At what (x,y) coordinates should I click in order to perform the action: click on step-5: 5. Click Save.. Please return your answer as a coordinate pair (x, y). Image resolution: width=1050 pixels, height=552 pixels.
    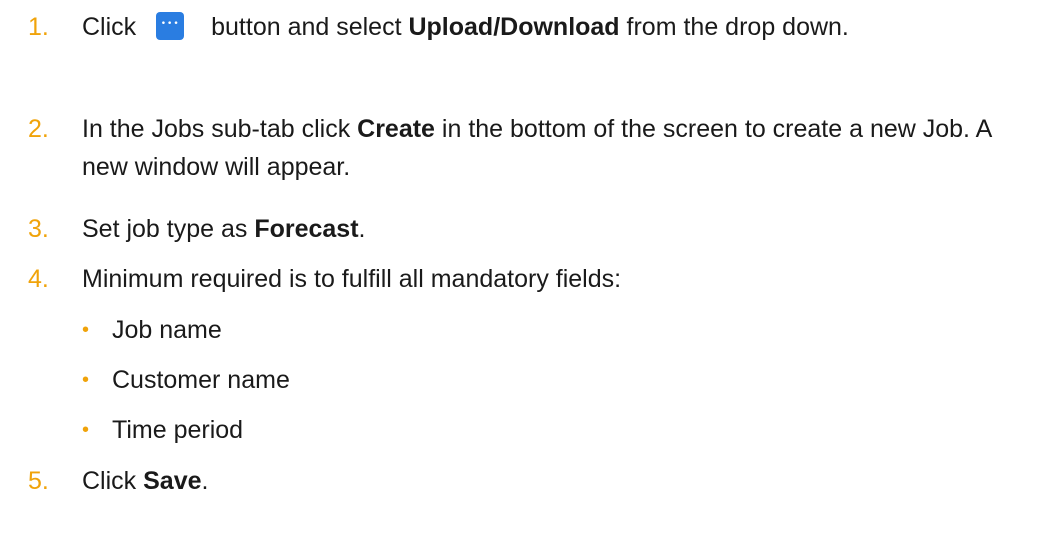
    Looking at the image, I should click on (533, 481).